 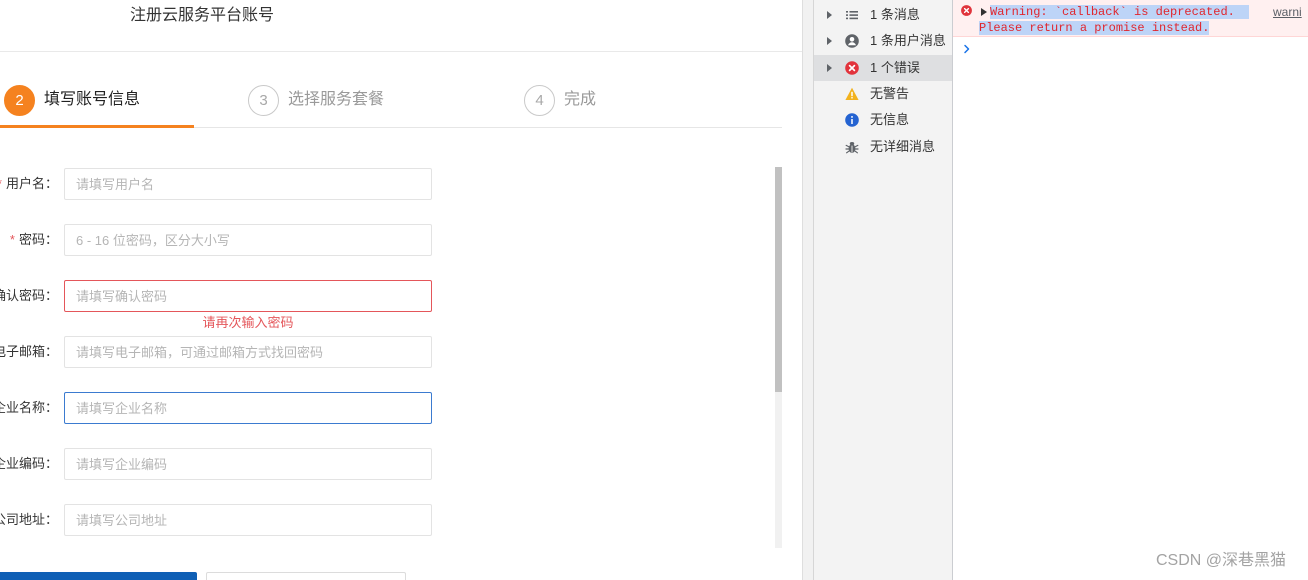 What do you see at coordinates (908, 40) in the screenshot?
I see `sidebar-item-label: 1 条用户消息` at bounding box center [908, 40].